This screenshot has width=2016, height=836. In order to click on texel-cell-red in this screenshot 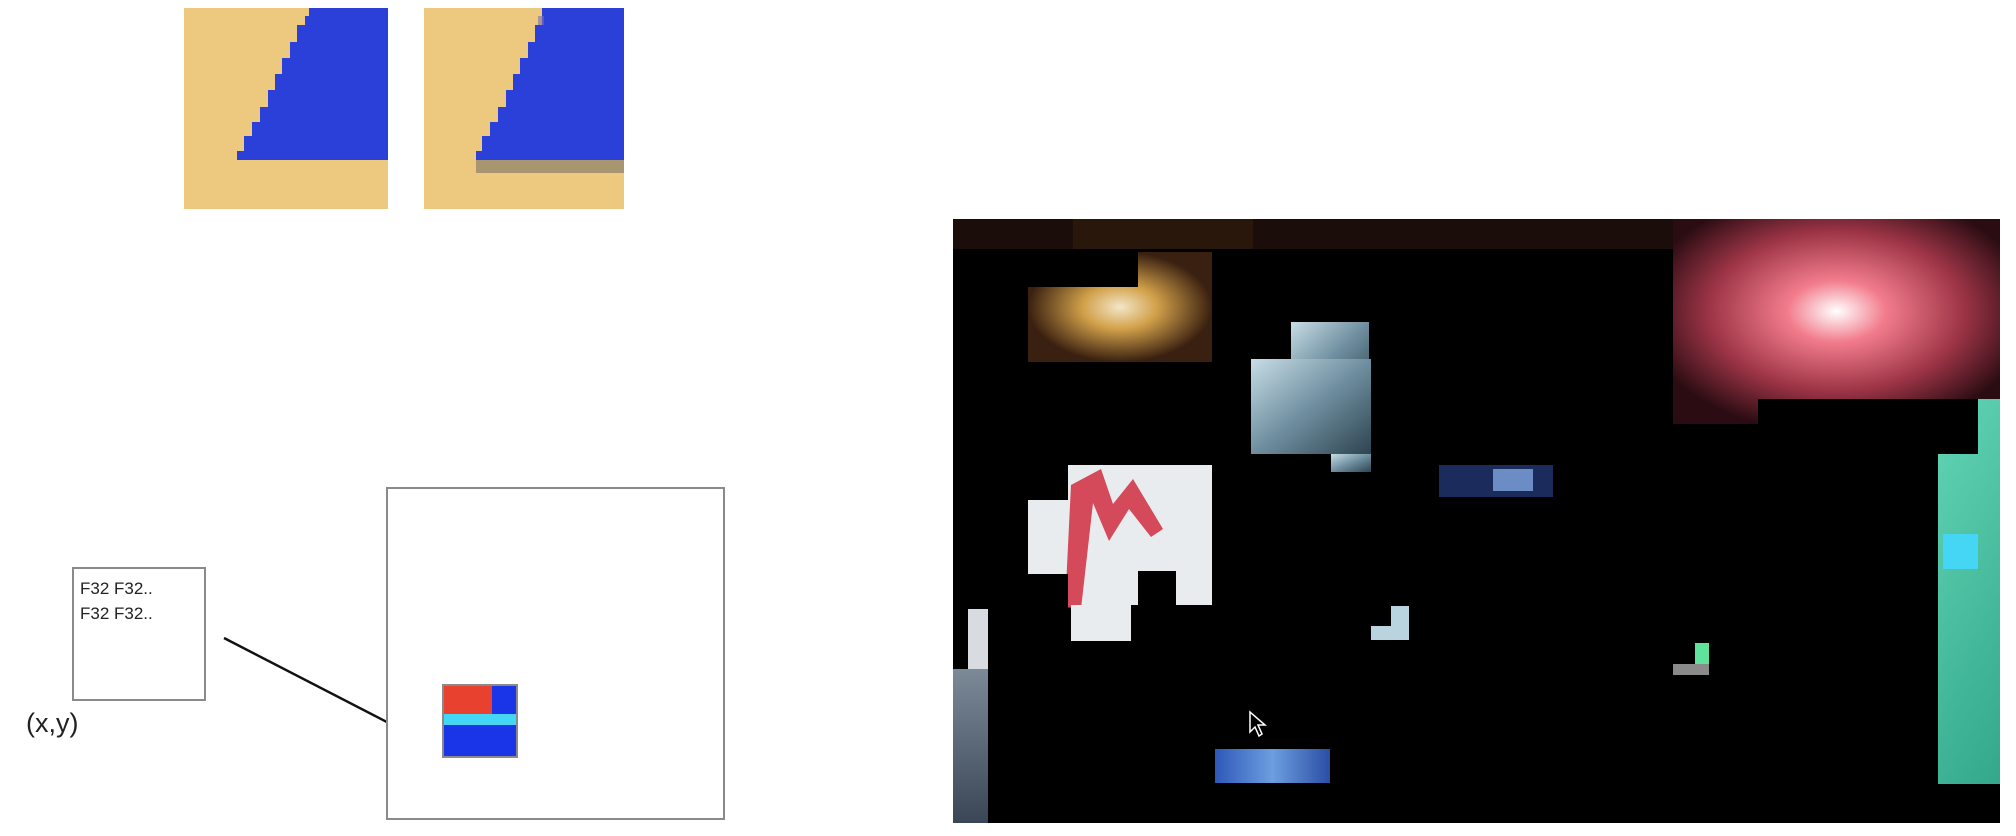, I will do `click(468, 700)`.